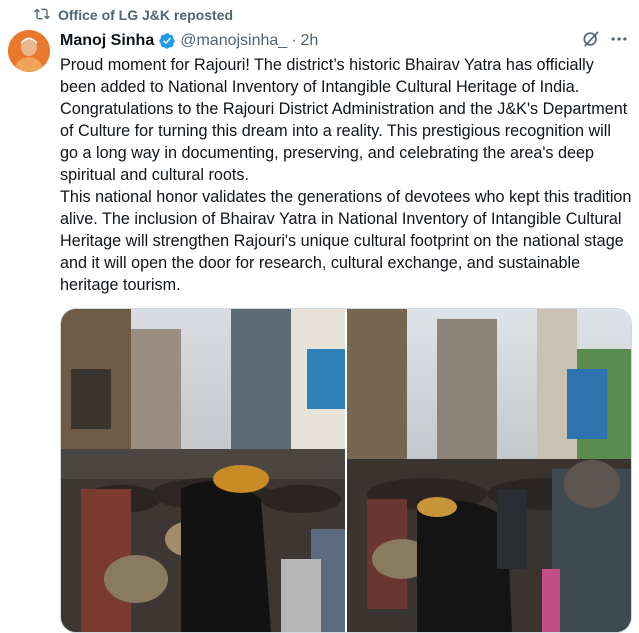 This screenshot has height=633, width=639. I want to click on more-icon, so click(619, 41).